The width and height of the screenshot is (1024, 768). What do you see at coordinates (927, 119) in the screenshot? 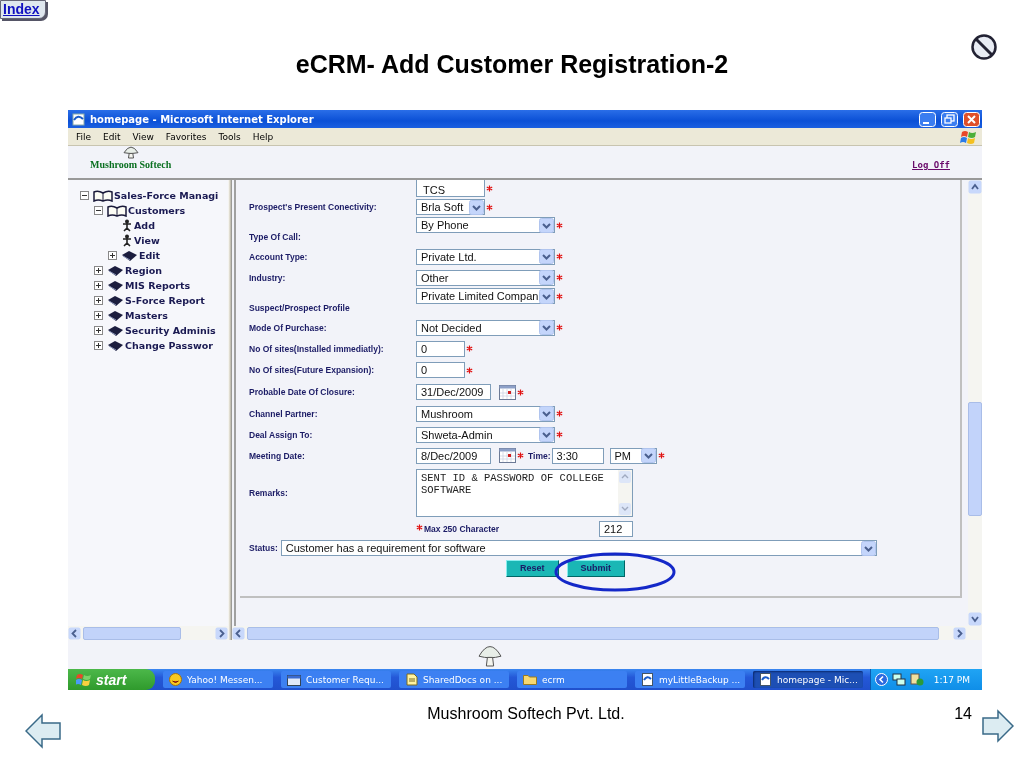
I see `minimize-icon` at bounding box center [927, 119].